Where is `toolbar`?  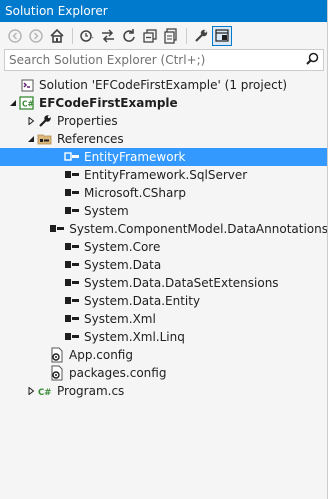 toolbar is located at coordinates (164, 35).